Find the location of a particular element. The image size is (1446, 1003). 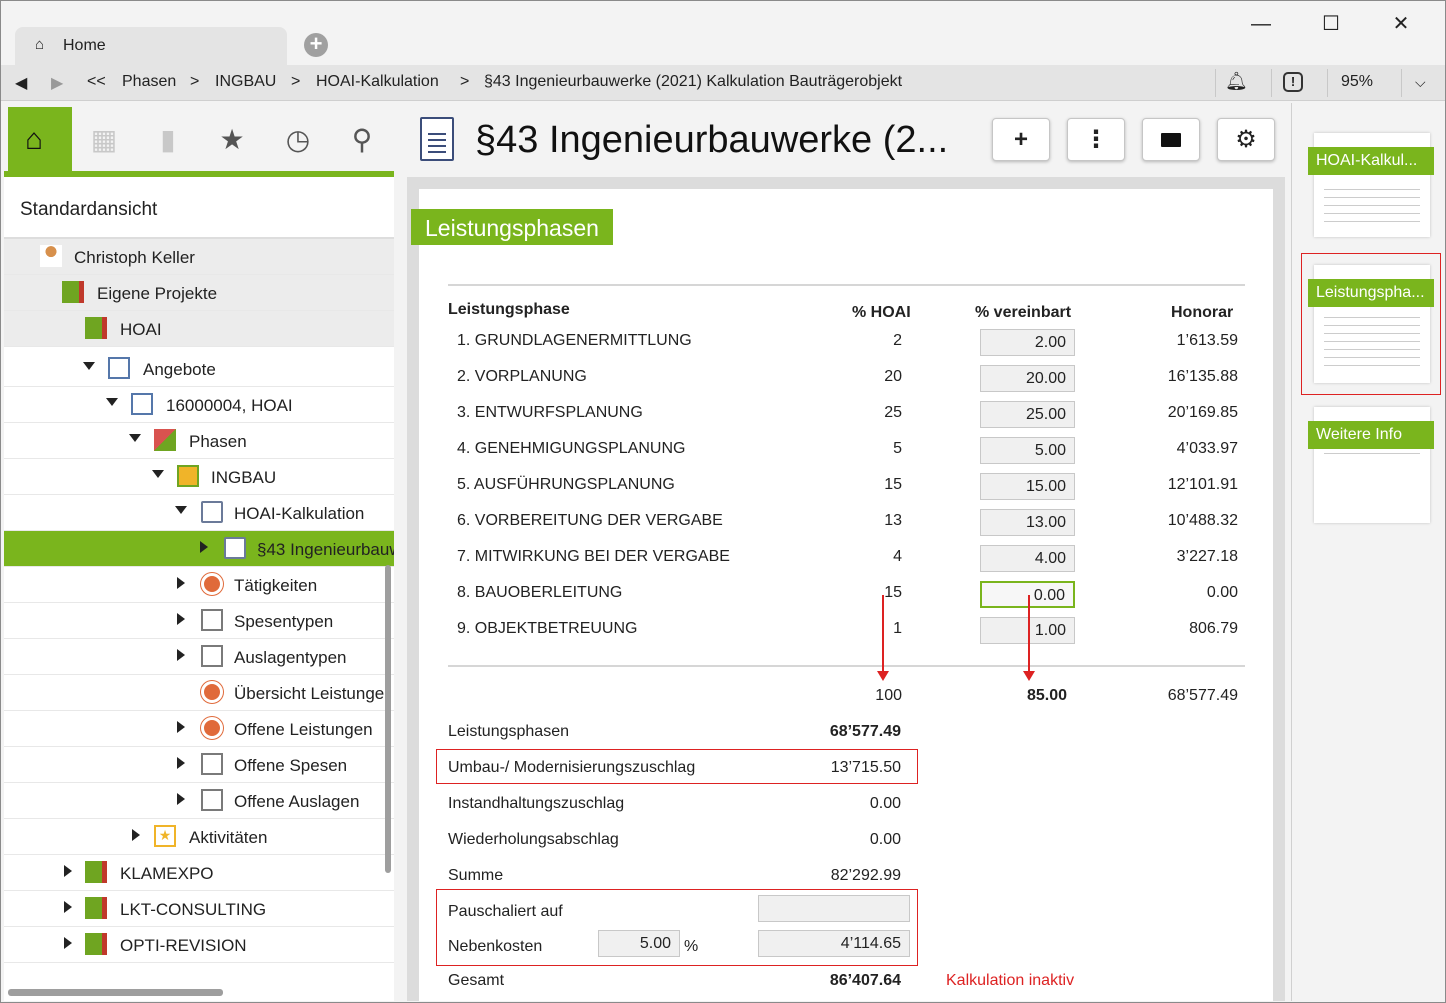

phase-agreed-input: 13.00 is located at coordinates (1027, 522).